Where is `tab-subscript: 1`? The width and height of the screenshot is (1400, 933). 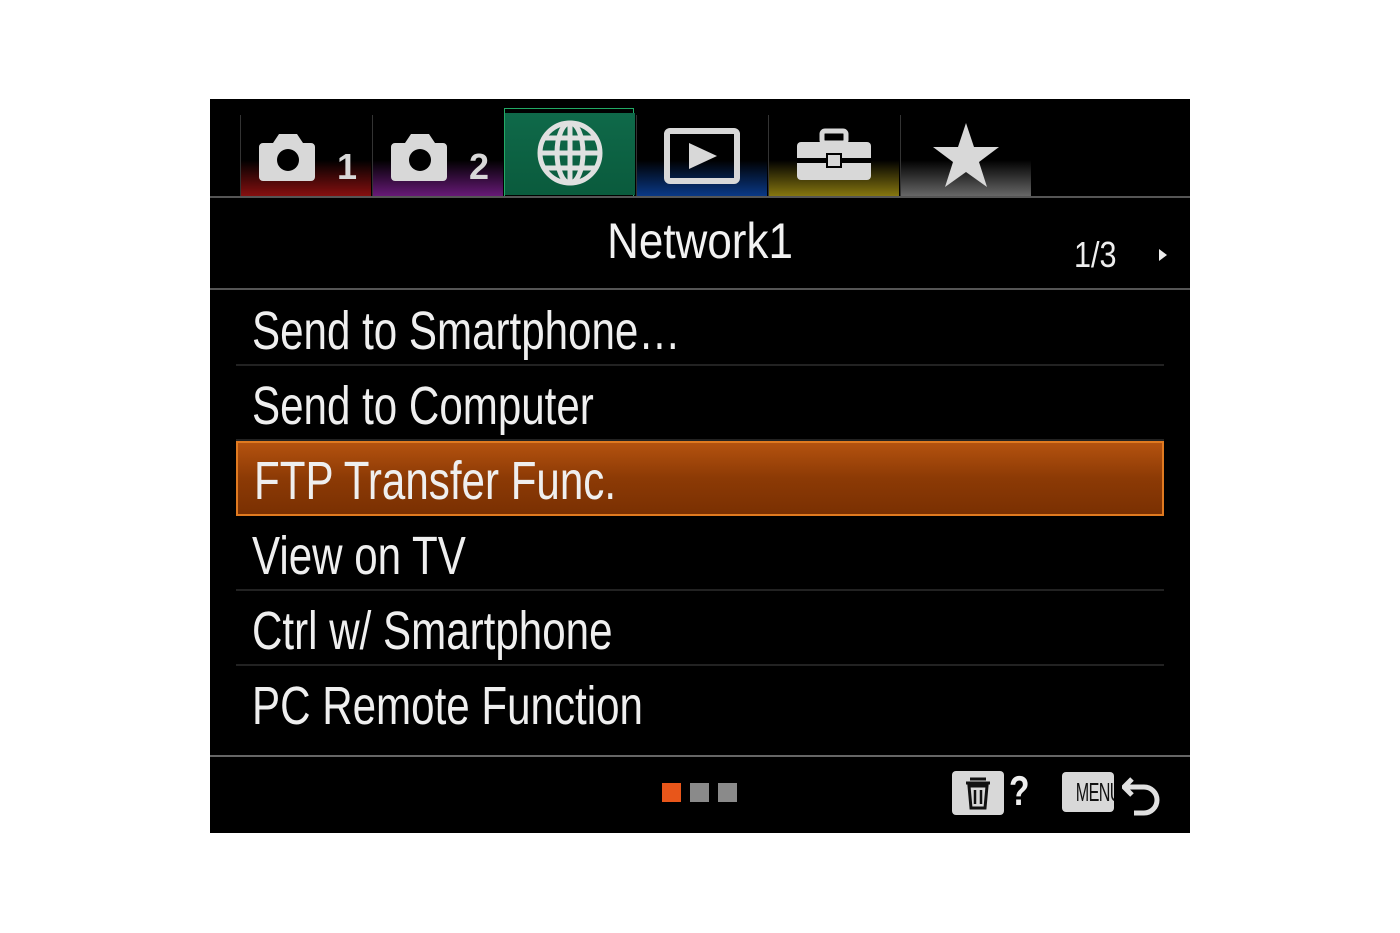
tab-subscript: 1 is located at coordinates (347, 166).